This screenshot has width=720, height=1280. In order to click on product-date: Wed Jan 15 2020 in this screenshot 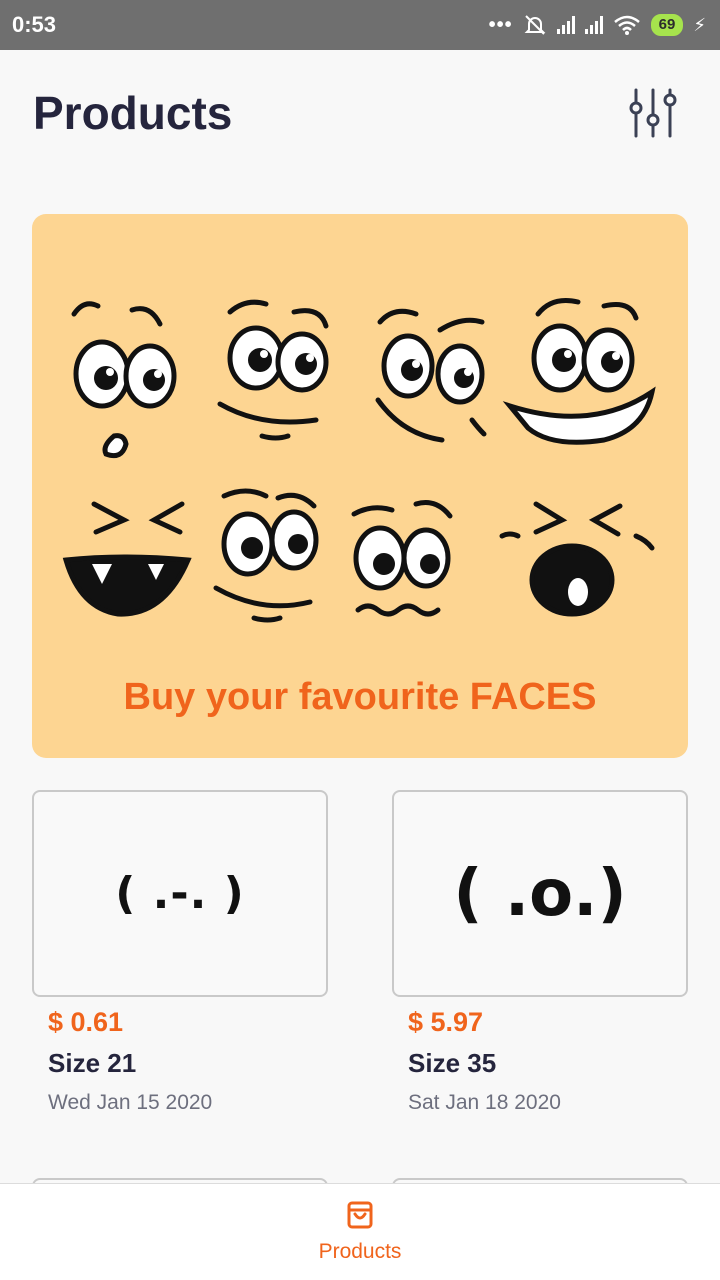, I will do `click(130, 1102)`.